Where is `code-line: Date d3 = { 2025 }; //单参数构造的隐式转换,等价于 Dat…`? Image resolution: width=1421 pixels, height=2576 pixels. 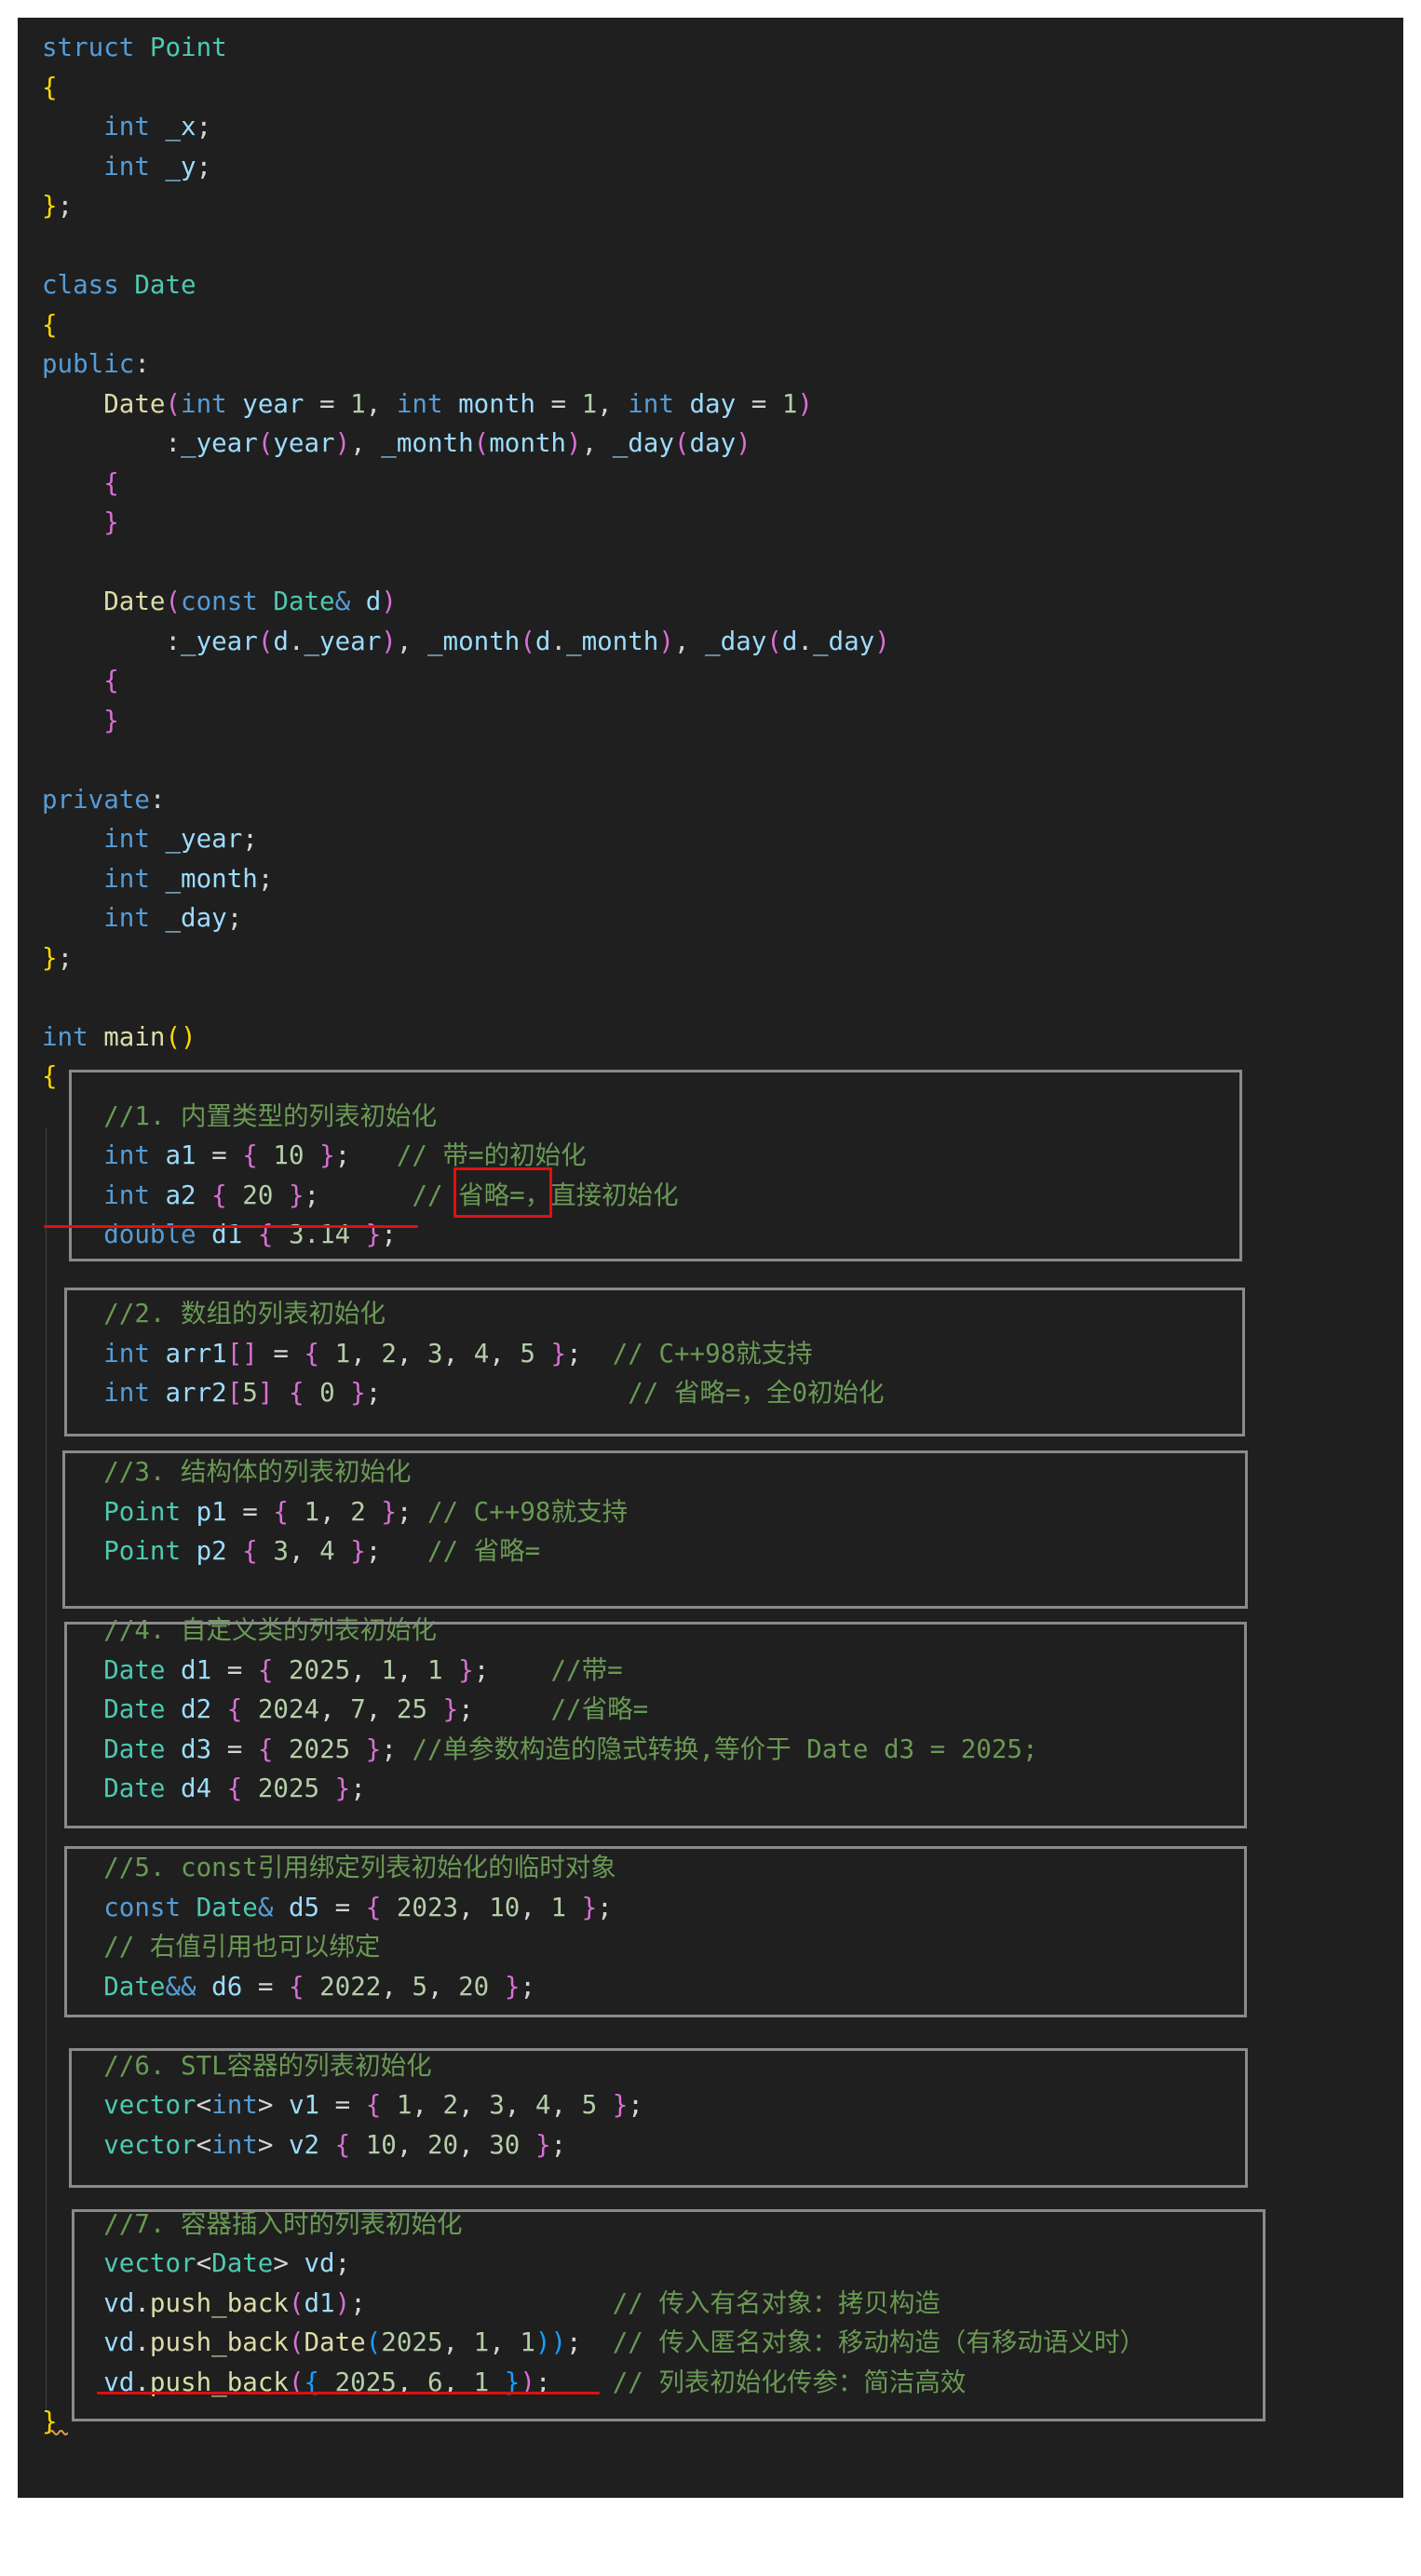
code-line: Date d3 = { 2025 }; //单参数构造的隐式转换,等价于 Dat… is located at coordinates (593, 1750).